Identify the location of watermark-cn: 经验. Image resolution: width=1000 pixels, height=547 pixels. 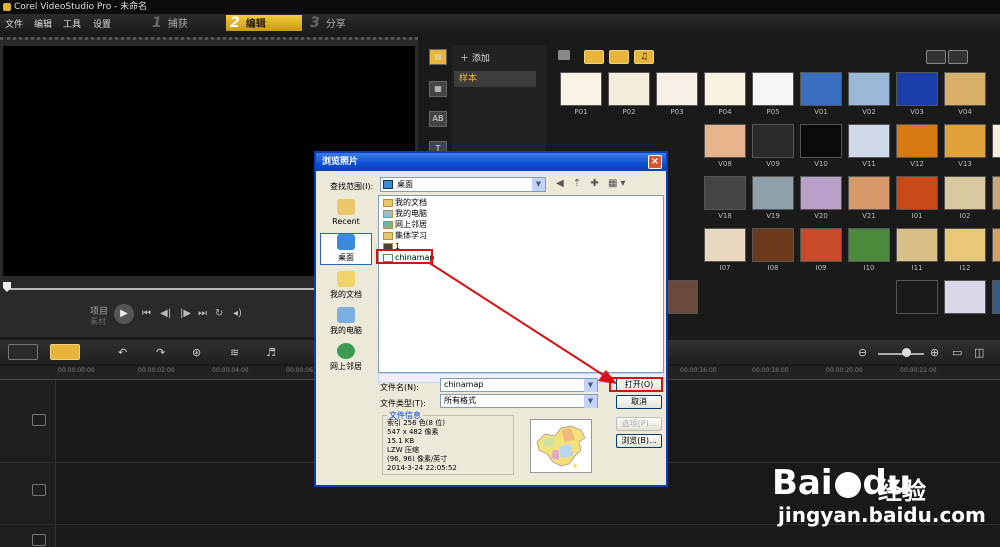
(902, 491).